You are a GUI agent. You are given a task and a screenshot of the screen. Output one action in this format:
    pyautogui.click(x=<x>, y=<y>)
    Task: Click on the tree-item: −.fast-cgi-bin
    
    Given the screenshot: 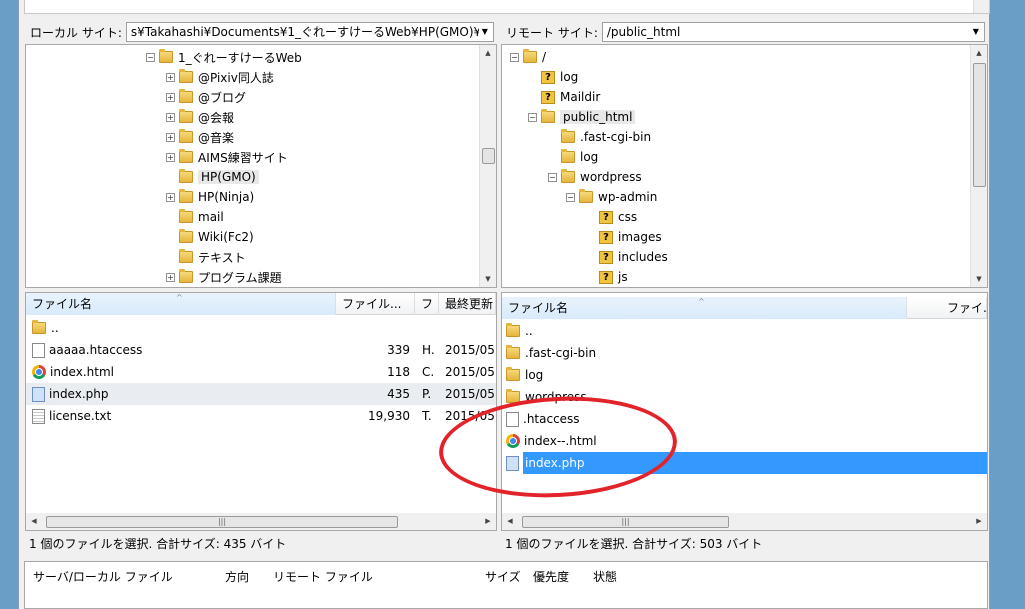 What is the action you would take?
    pyautogui.click(x=599, y=137)
    